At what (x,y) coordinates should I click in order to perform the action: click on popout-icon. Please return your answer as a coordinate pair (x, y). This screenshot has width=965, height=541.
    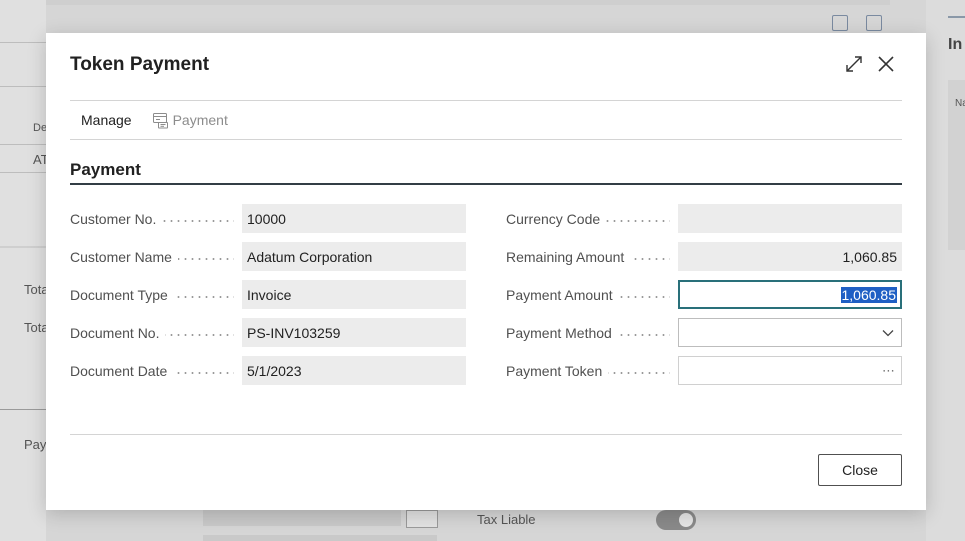
    Looking at the image, I should click on (874, 23).